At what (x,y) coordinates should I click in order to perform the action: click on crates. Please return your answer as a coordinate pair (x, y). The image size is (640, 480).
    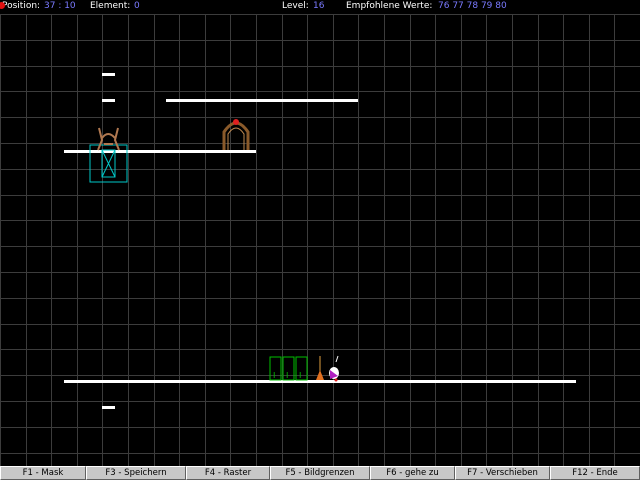
    Looking at the image, I should click on (288, 368).